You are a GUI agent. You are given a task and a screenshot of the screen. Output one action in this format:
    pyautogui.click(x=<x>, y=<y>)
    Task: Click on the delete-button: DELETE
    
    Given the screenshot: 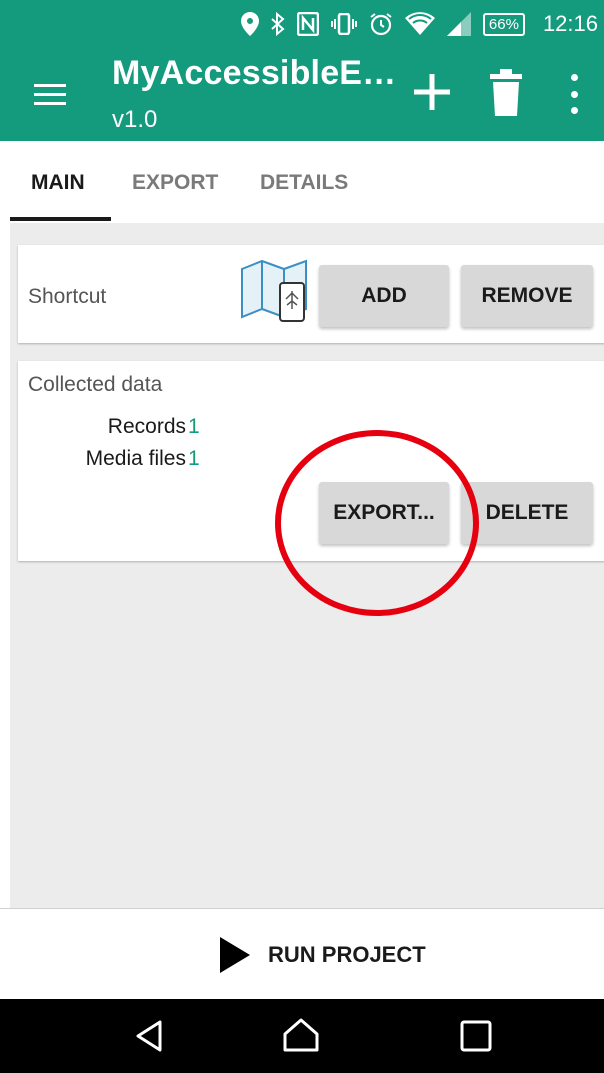 What is the action you would take?
    pyautogui.click(x=527, y=513)
    